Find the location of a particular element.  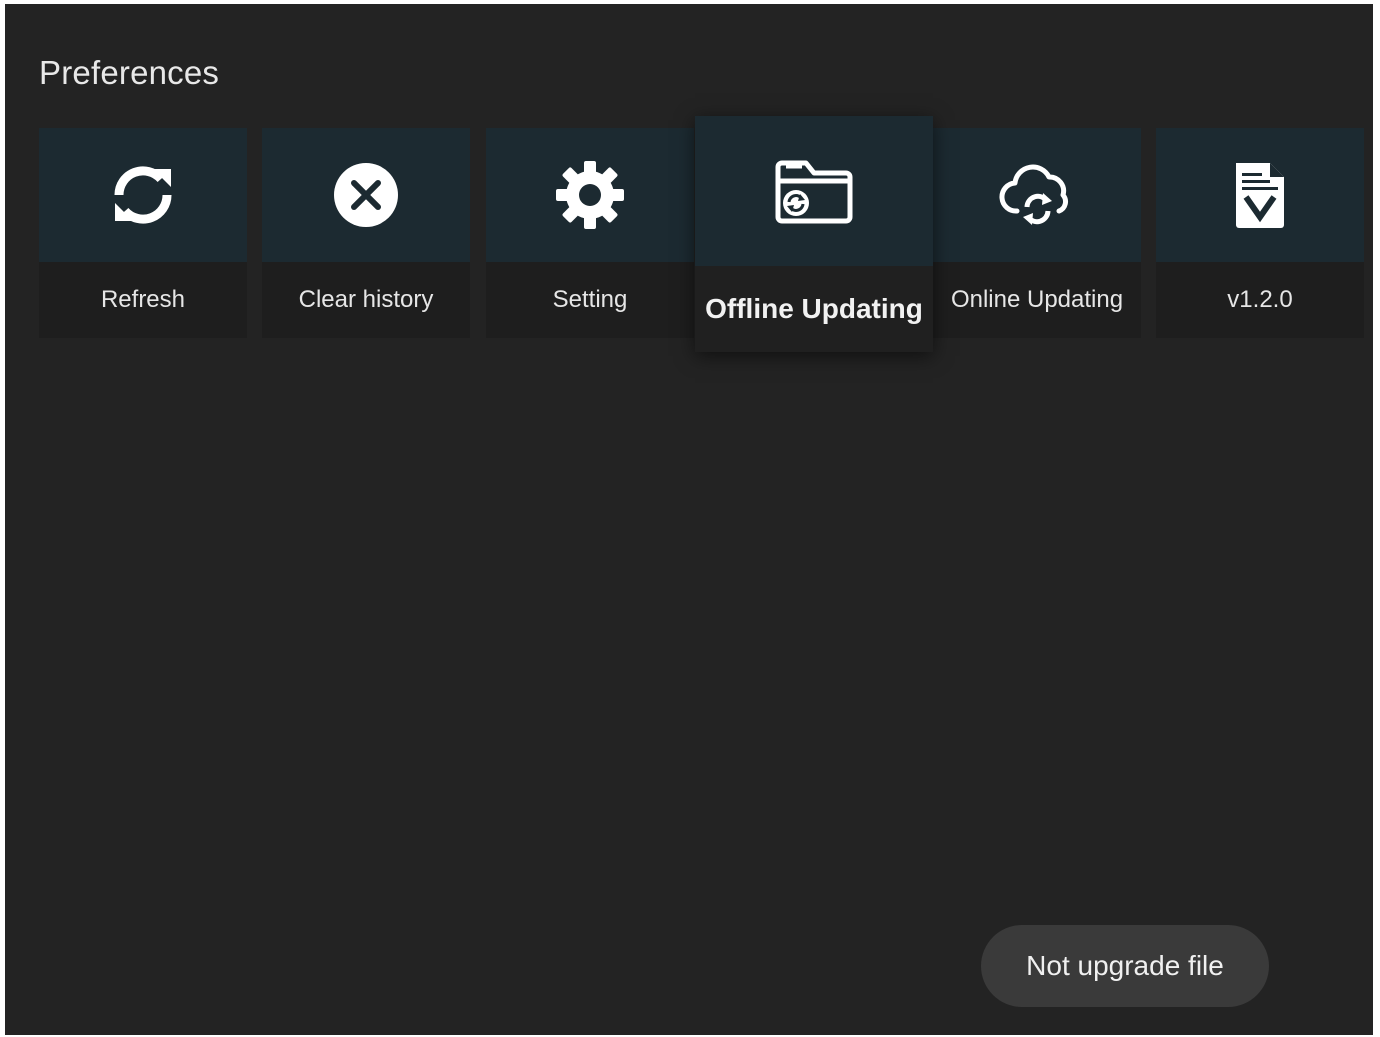

folder-sync-icon is located at coordinates (814, 192).